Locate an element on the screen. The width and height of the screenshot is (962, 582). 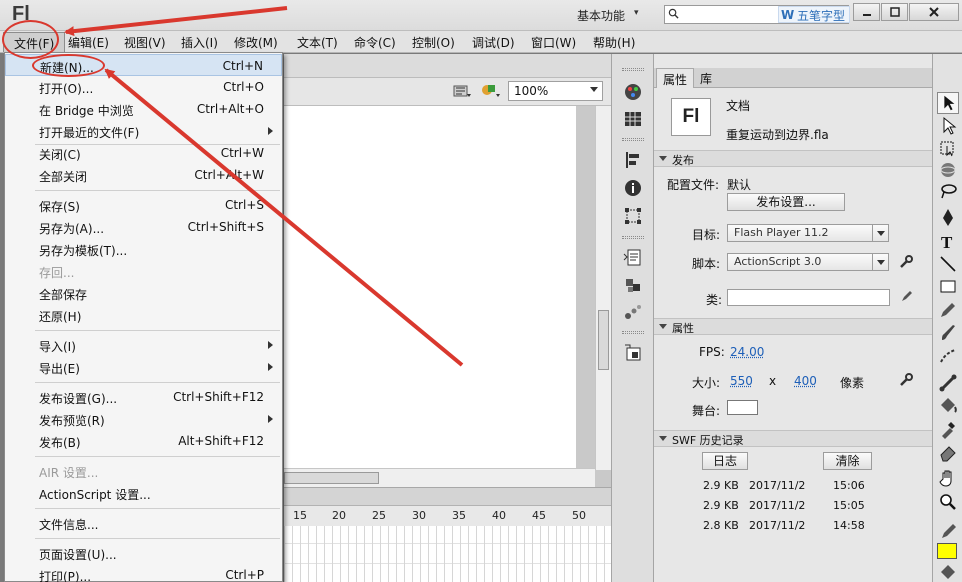
pen-tool-icon is located at coordinates (948, 218).